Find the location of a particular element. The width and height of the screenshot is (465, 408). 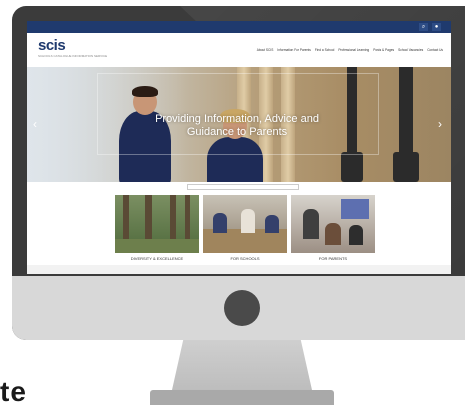

nav-item-contact: Contact Us is located at coordinates (435, 50).